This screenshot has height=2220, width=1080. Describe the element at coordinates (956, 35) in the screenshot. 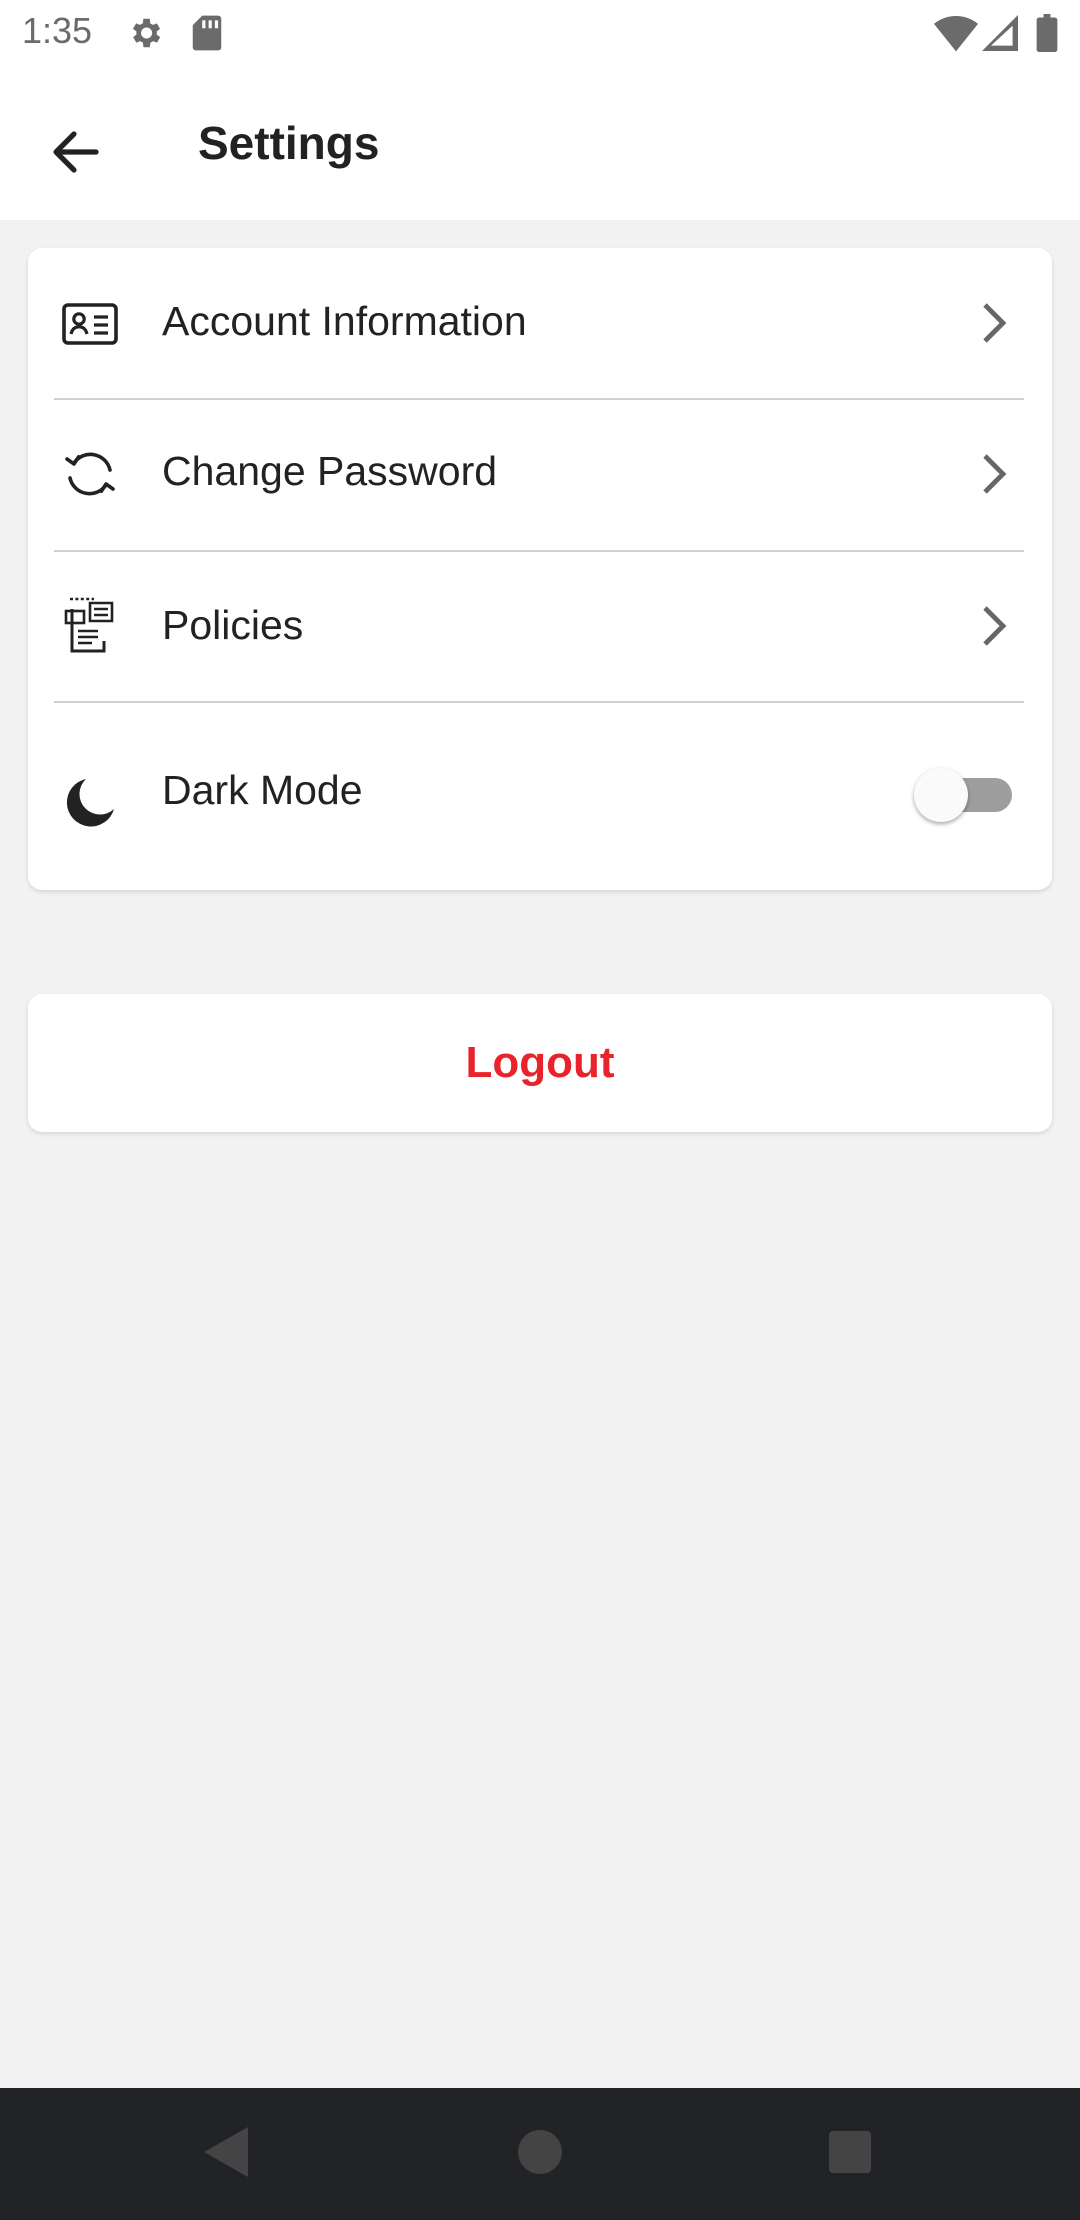

I see `wifi-icon` at that location.